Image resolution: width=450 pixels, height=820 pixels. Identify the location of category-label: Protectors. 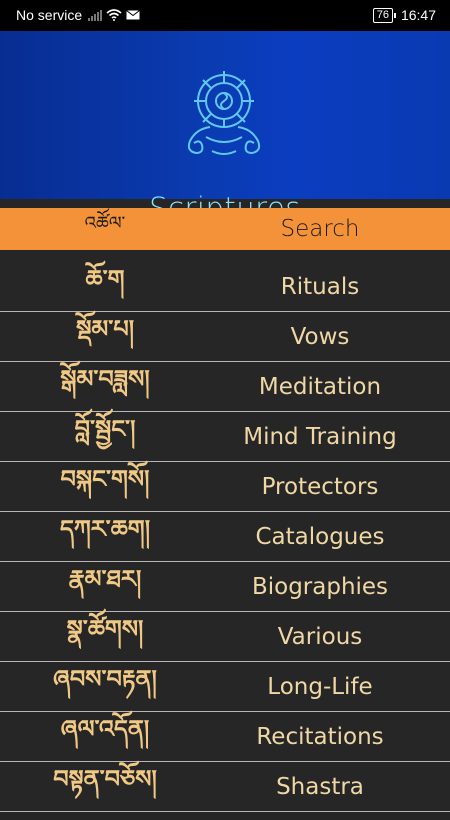
(320, 486).